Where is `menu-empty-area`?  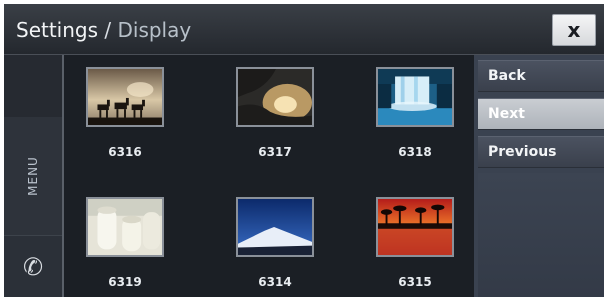 menu-empty-area is located at coordinates (541, 235).